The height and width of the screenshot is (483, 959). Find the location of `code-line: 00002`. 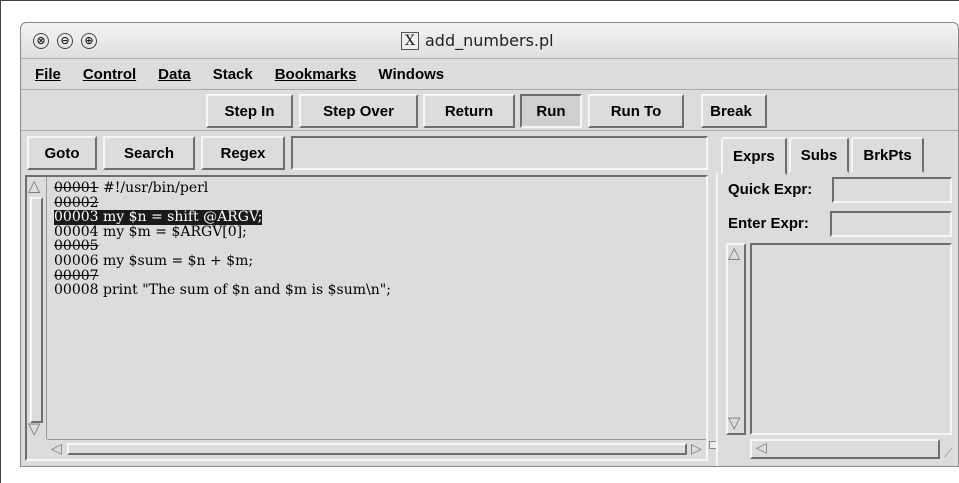

code-line: 00002 is located at coordinates (379, 202).